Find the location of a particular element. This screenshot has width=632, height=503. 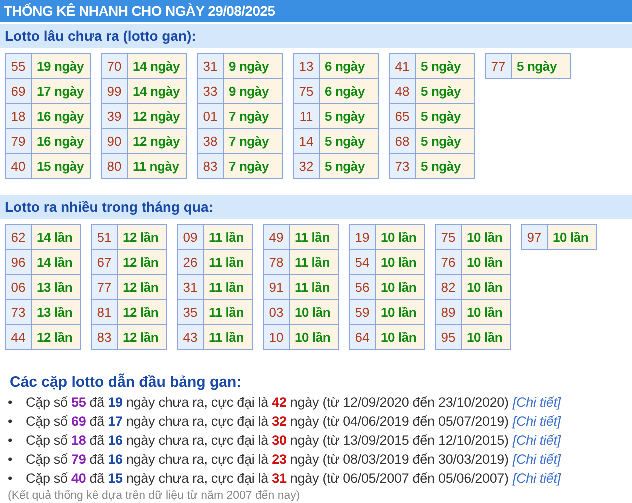

lotto-number: 64 is located at coordinates (363, 337).